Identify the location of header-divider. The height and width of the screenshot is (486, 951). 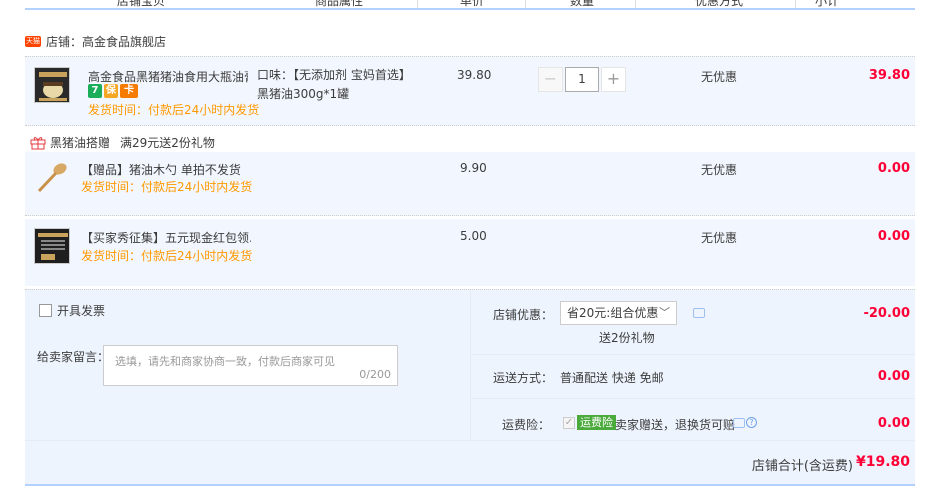
(470, 9).